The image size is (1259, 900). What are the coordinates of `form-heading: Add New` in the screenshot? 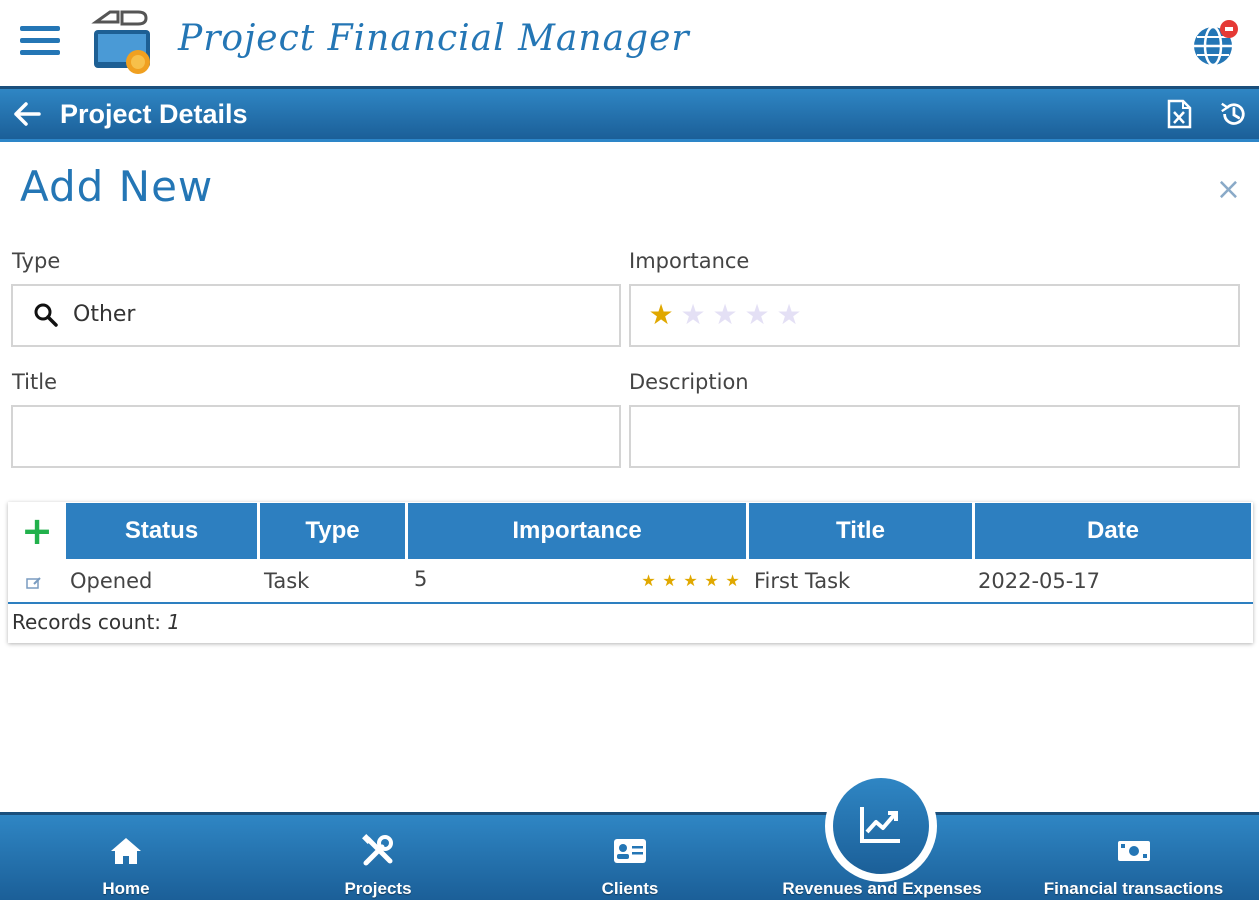 It's located at (117, 186).